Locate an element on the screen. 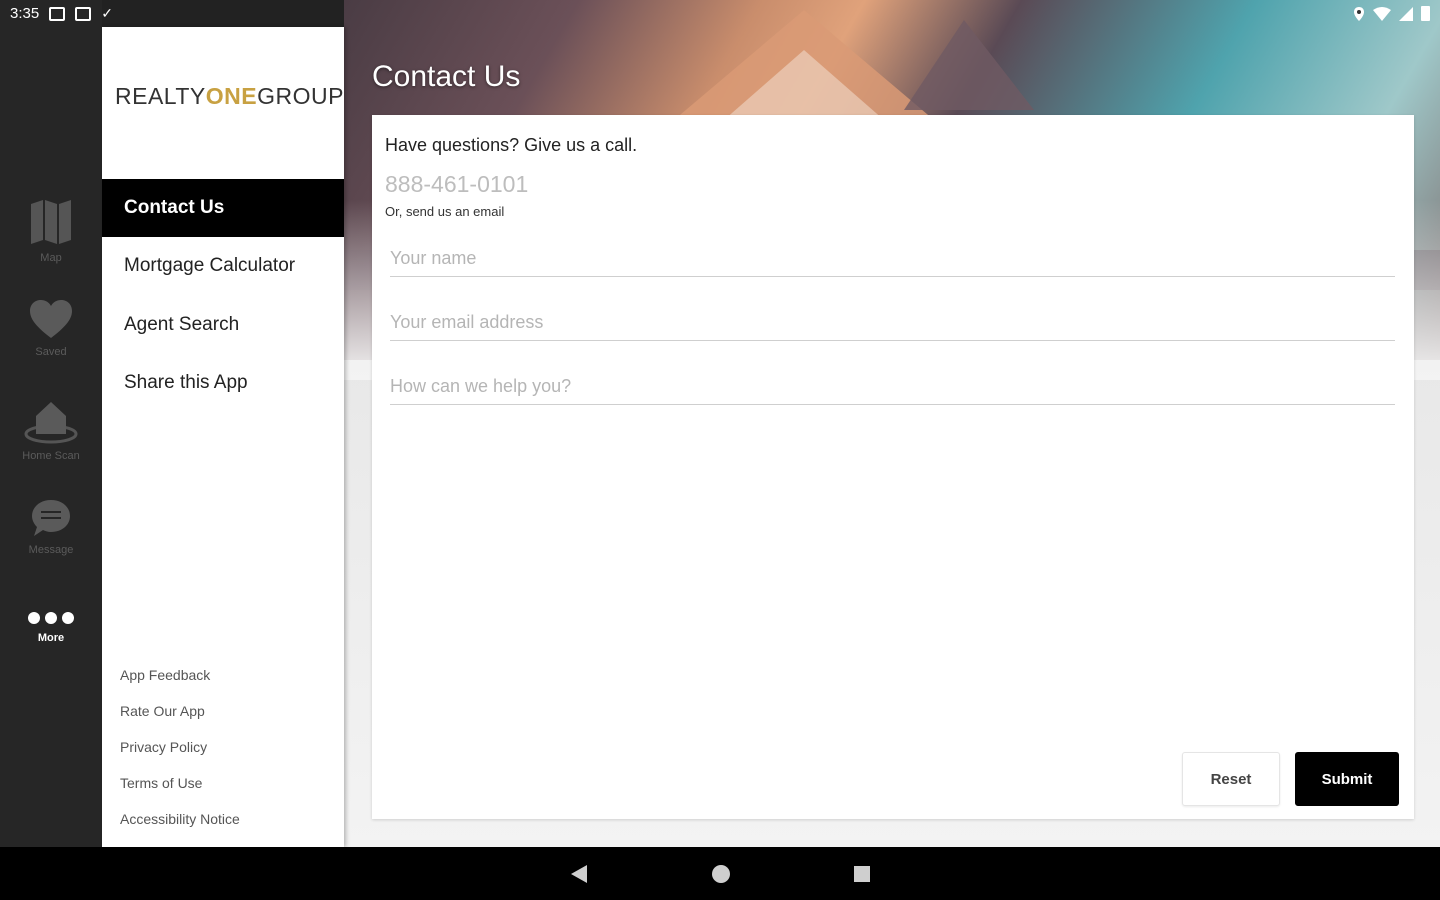 This screenshot has width=1440, height=900. message-input is located at coordinates (892, 387).